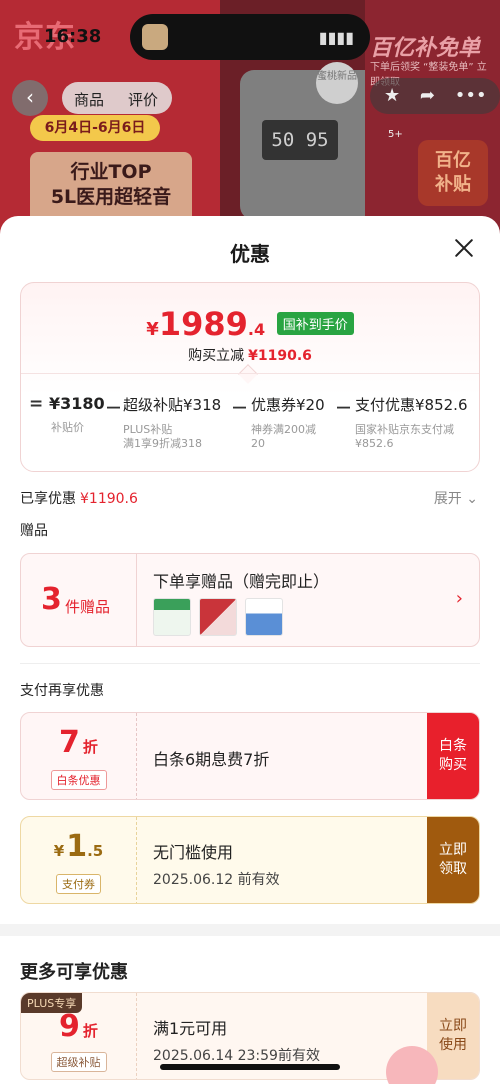  Describe the element at coordinates (453, 184) in the screenshot. I see `subsidy-badge-line-2: 补贴` at that location.